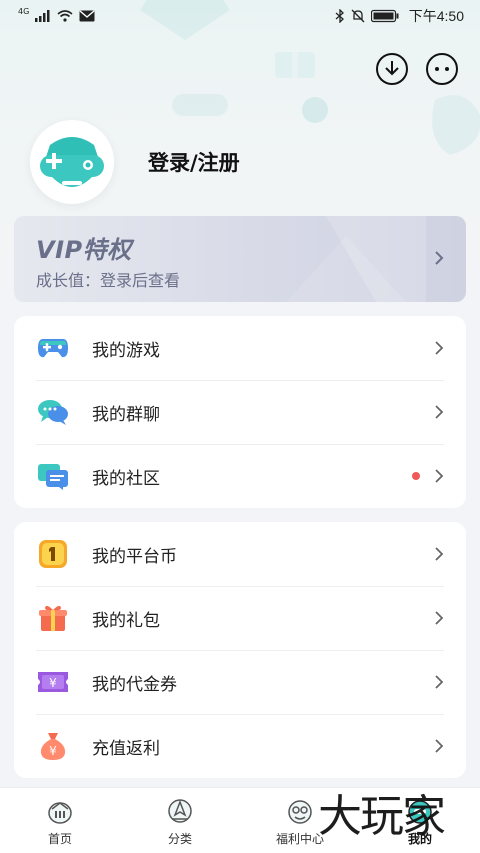 This screenshot has height=853, width=480. I want to click on menu-item-label: 我的游戏, so click(126, 350).